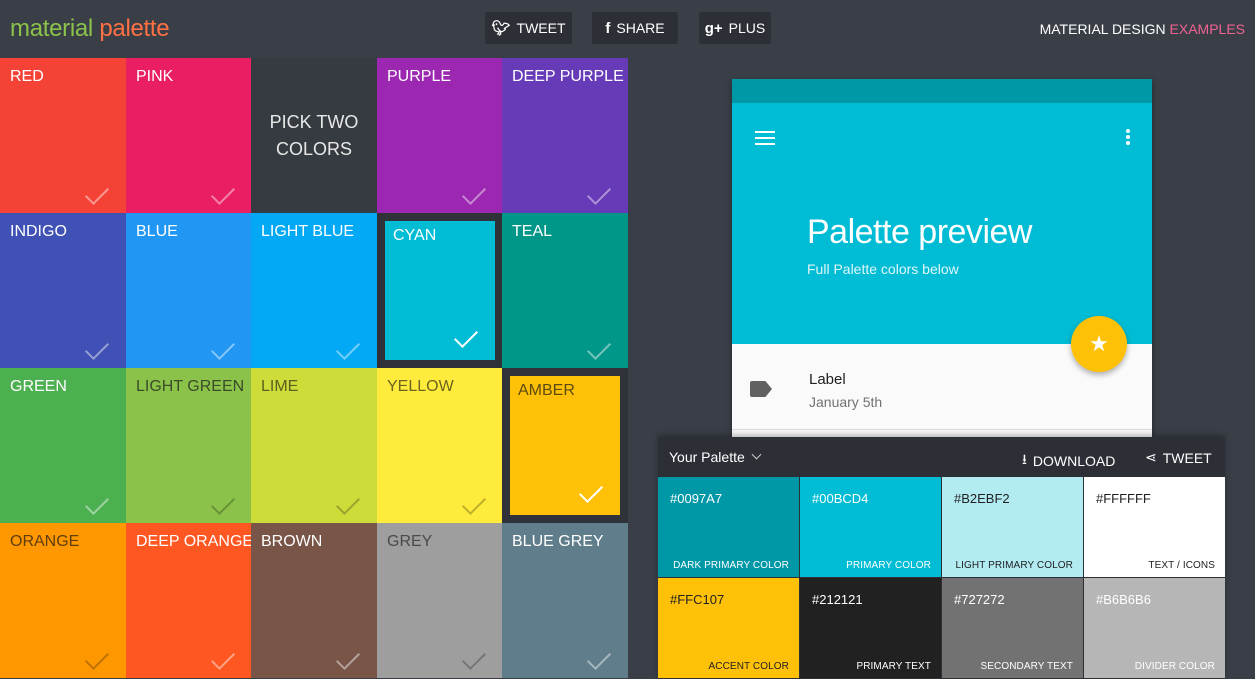 The image size is (1255, 679). Describe the element at coordinates (870, 527) in the screenshot. I see `swatch-primary: #00BCD4 PRIMARY COLOR` at that location.